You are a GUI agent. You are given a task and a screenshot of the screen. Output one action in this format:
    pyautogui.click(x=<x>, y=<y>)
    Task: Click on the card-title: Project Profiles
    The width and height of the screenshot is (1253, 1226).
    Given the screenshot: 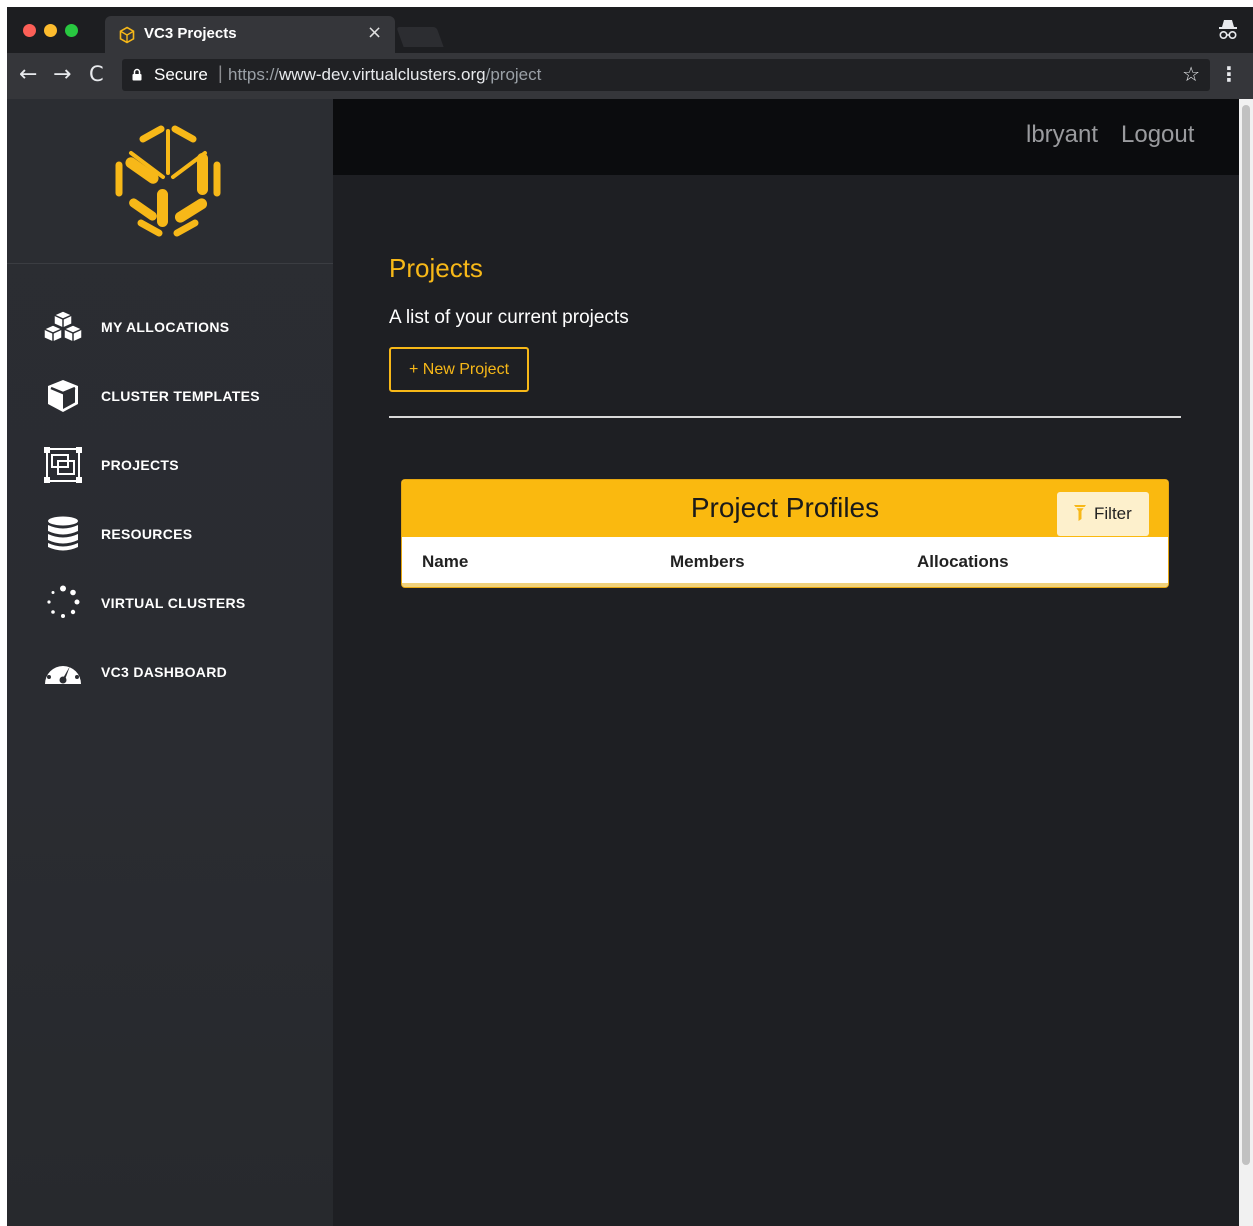 What is the action you would take?
    pyautogui.click(x=785, y=507)
    